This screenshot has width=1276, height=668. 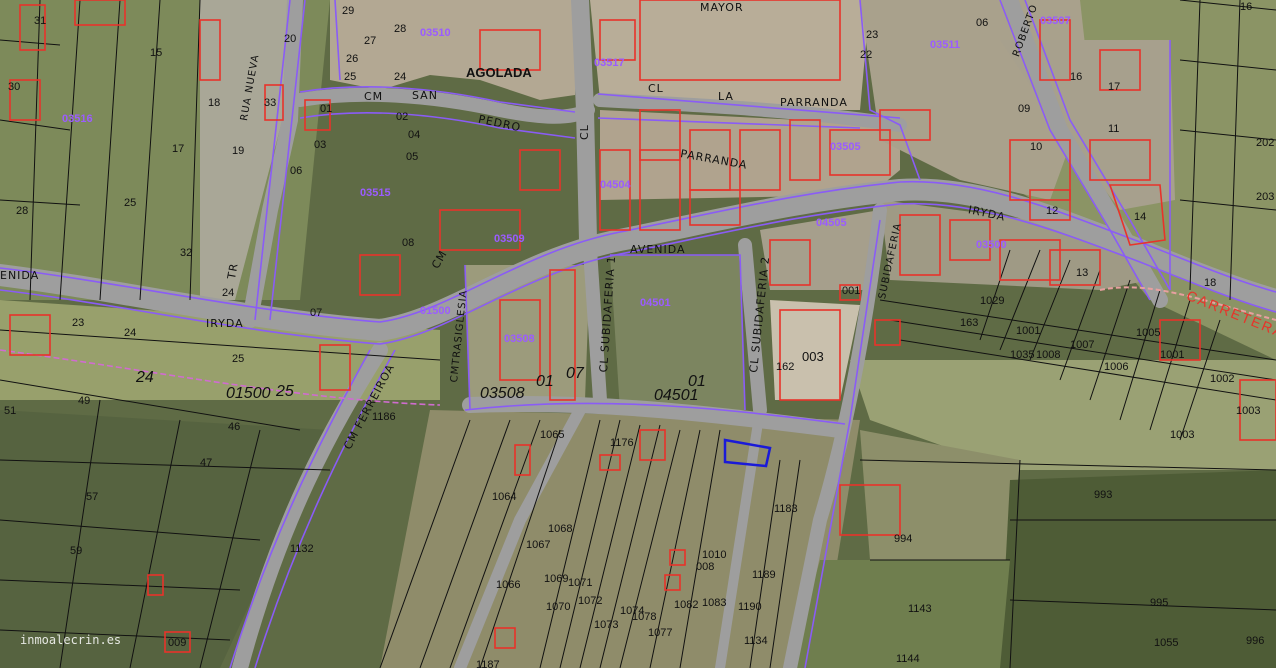 I want to click on street-cm: CM, so click(x=374, y=96).